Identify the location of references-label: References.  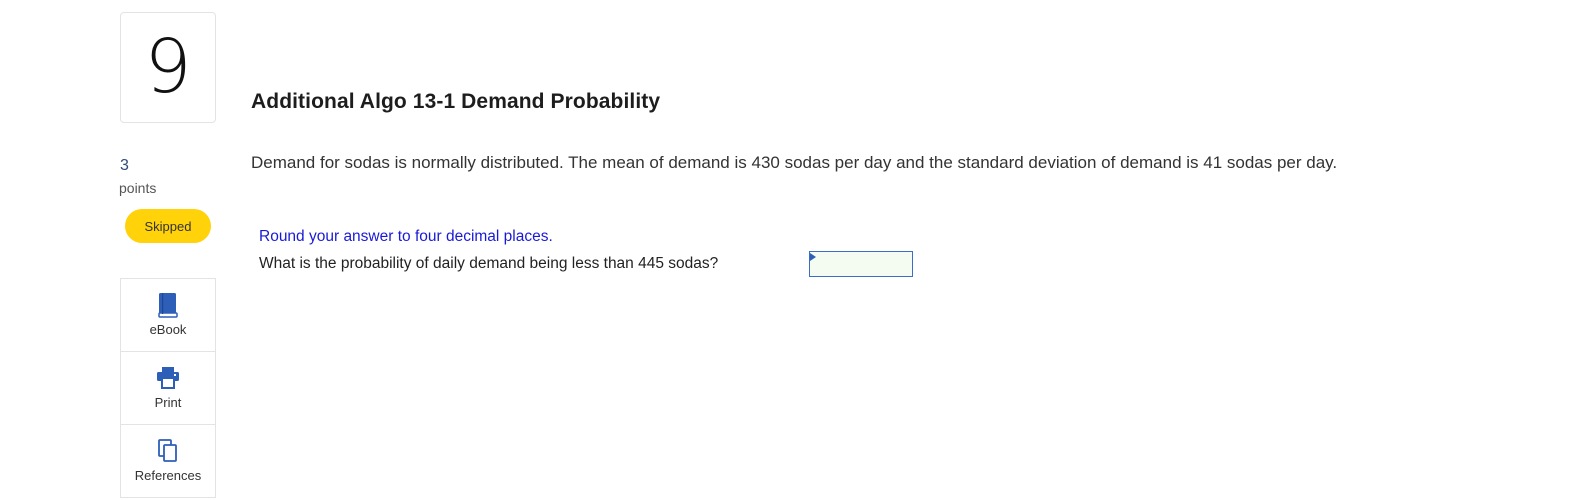
(168, 475).